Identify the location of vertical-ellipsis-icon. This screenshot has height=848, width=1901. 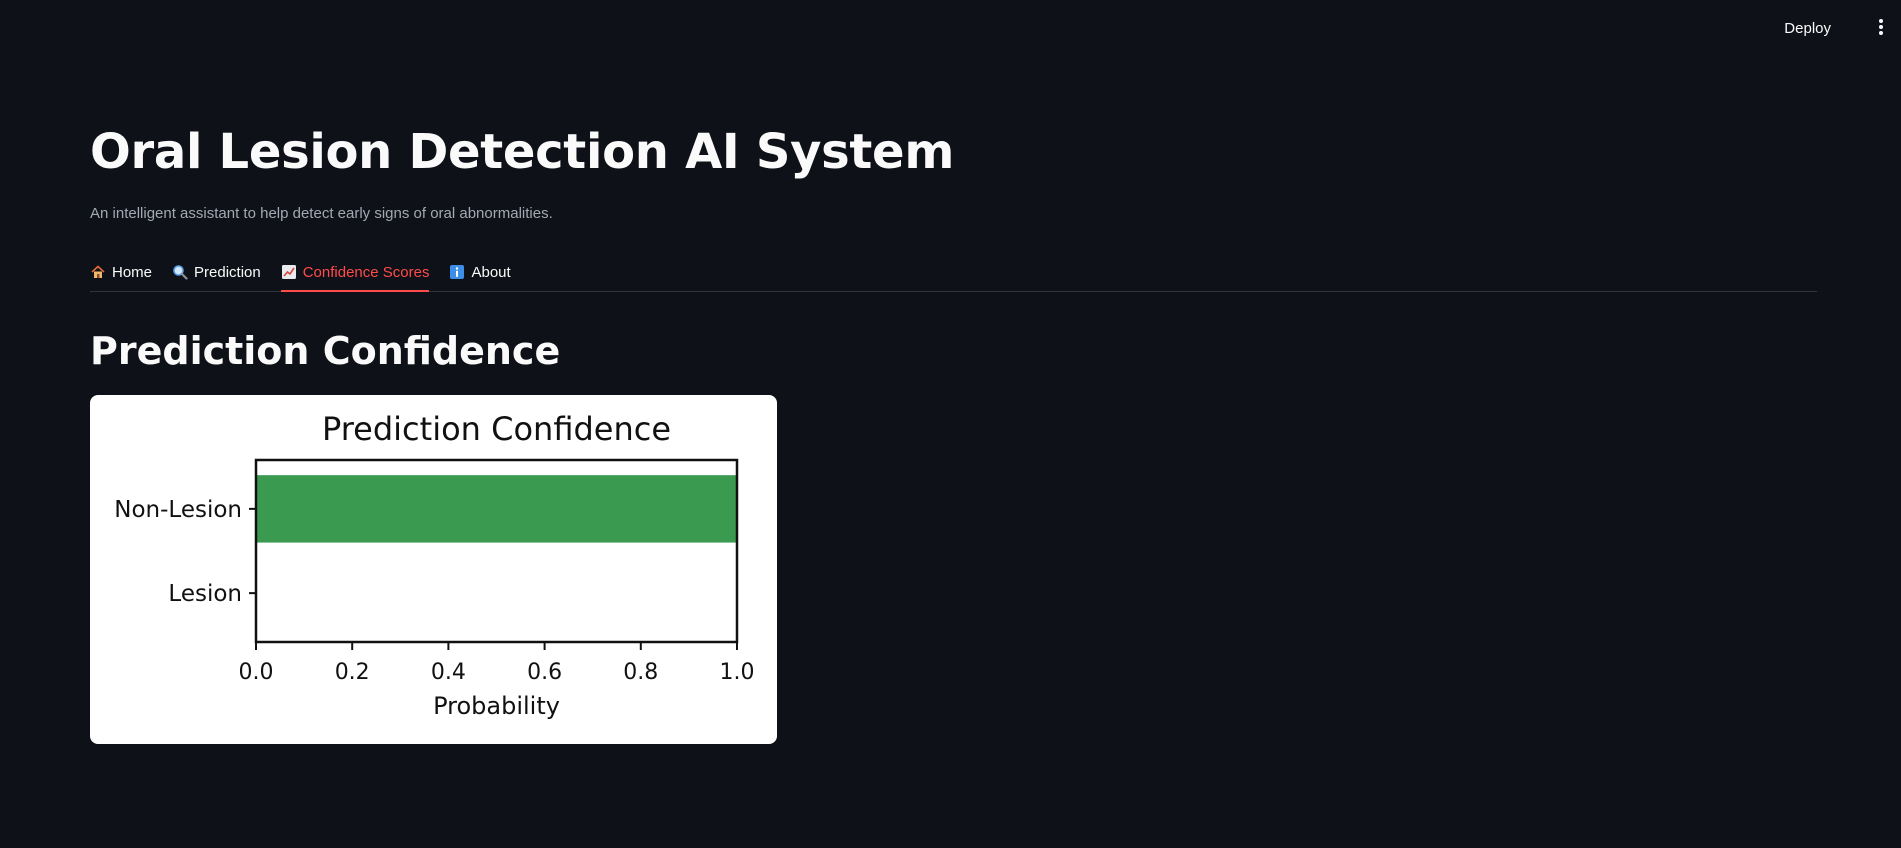
(1881, 27).